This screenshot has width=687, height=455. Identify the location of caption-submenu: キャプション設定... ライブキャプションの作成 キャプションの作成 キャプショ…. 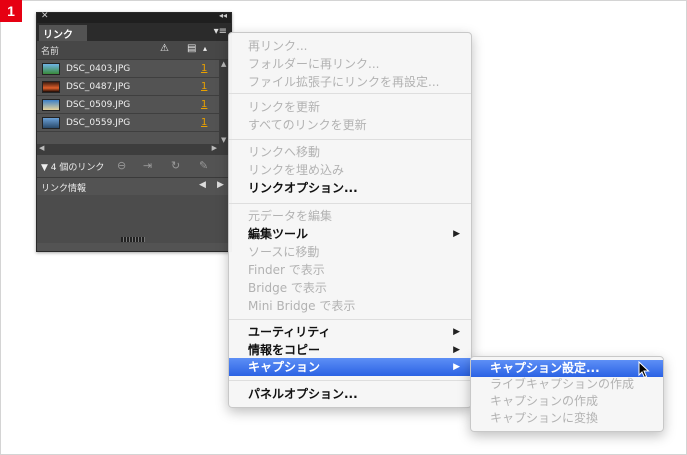
(567, 394).